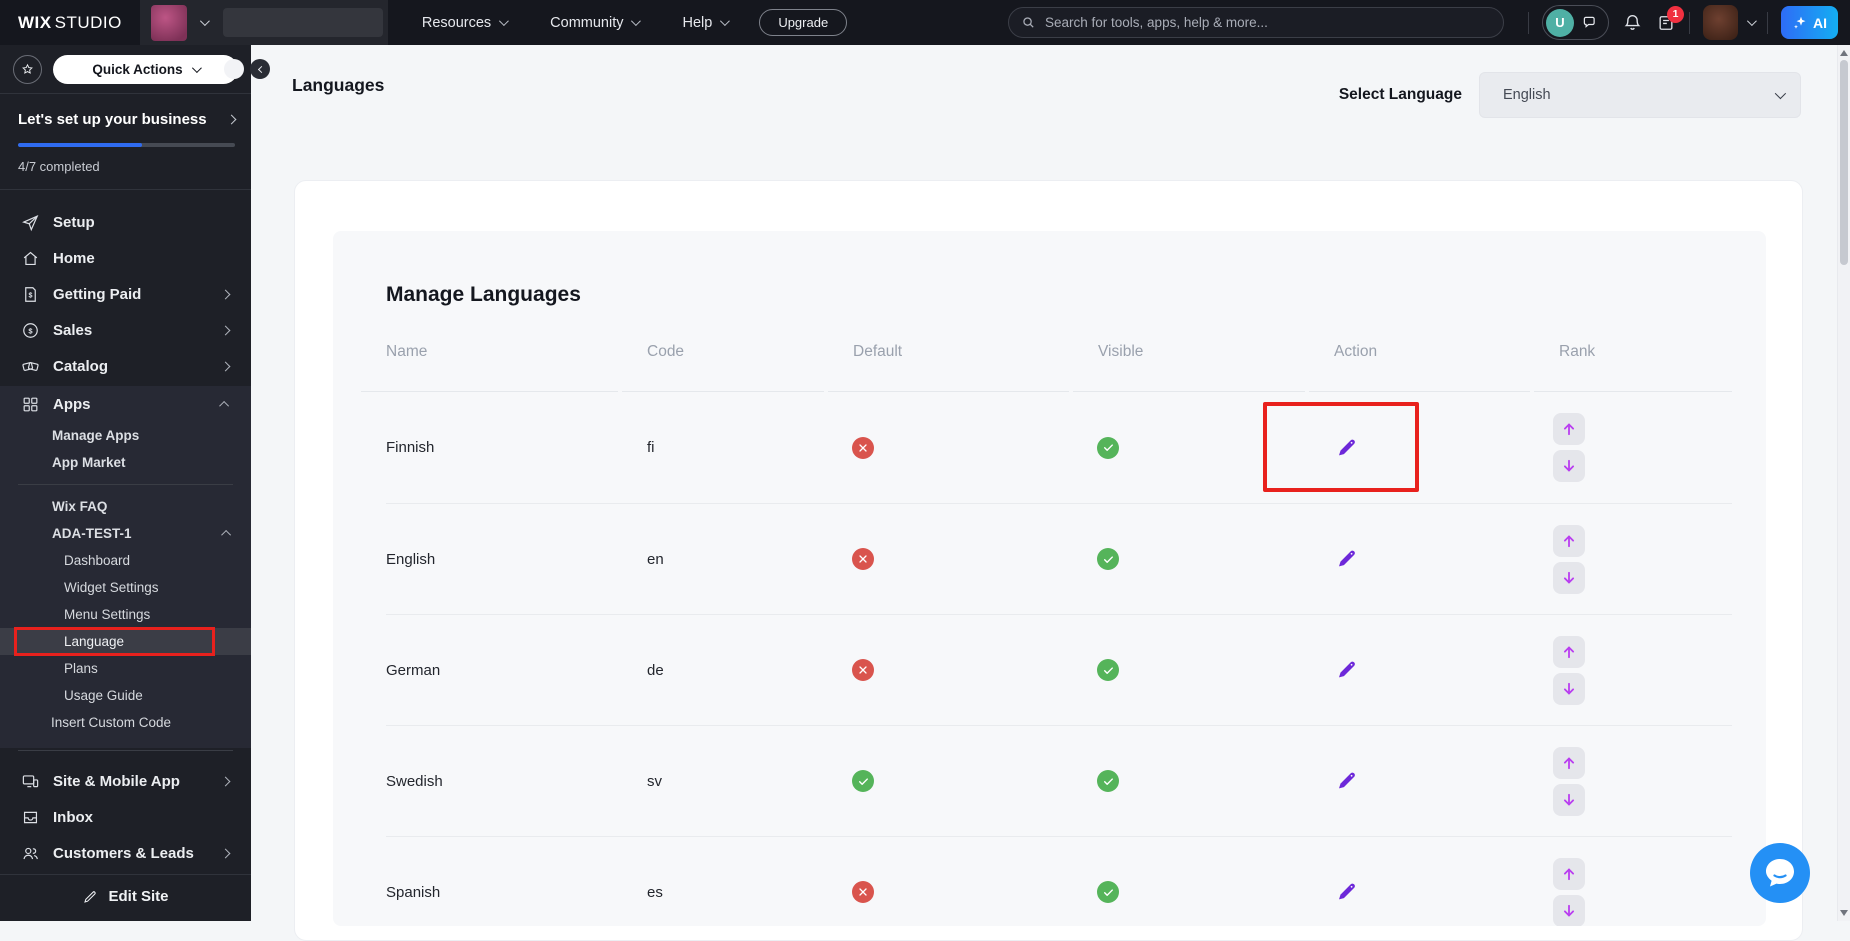 This screenshot has width=1850, height=941. Describe the element at coordinates (411, 559) in the screenshot. I see `language-name: English` at that location.